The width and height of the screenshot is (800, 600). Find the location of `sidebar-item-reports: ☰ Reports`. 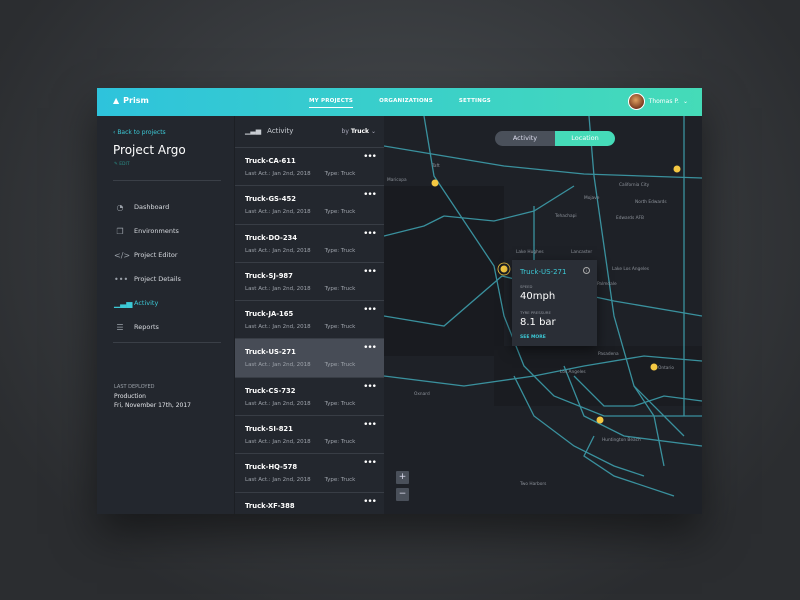

sidebar-item-reports: ☰ Reports is located at coordinates (147, 327).